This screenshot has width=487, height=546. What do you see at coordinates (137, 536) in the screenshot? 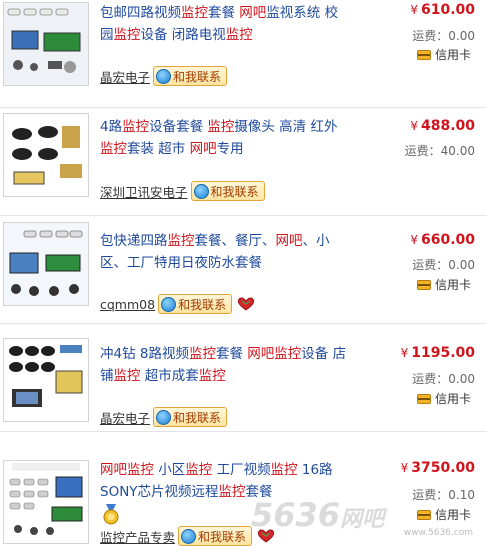
I see `seller-name: 监控产品专卖` at bounding box center [137, 536].